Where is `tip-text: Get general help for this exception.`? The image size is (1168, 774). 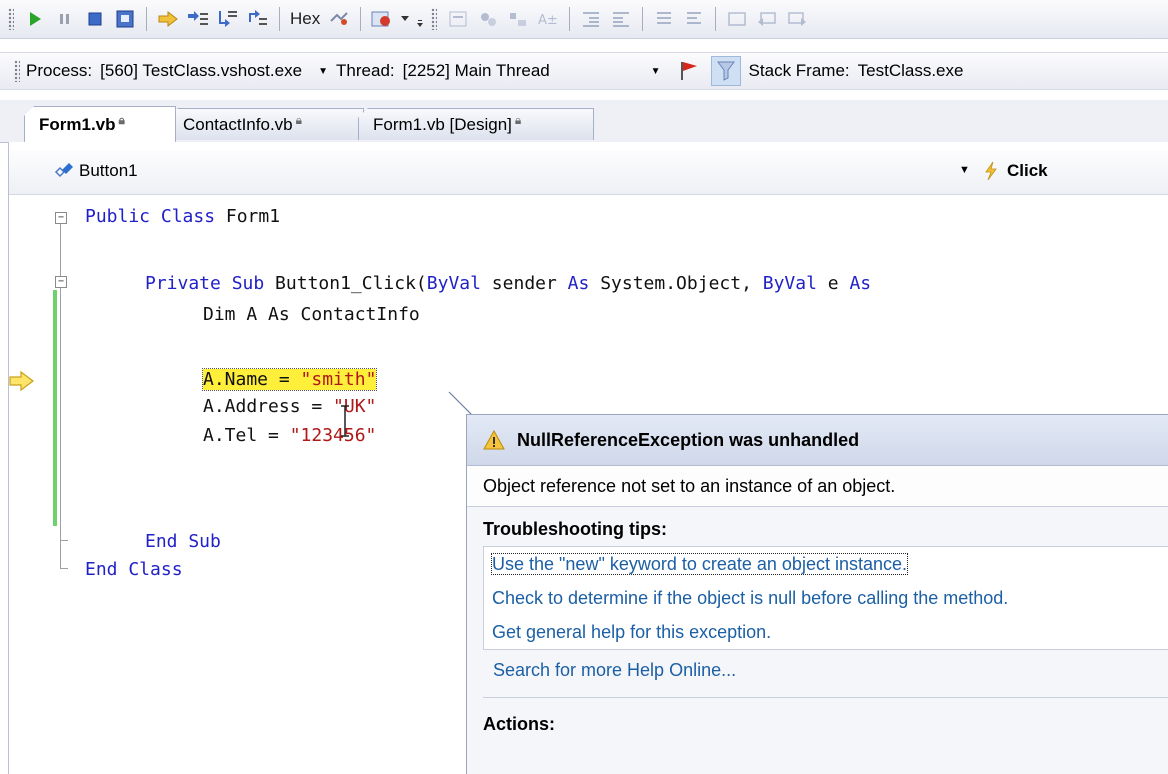 tip-text: Get general help for this exception. is located at coordinates (632, 632).